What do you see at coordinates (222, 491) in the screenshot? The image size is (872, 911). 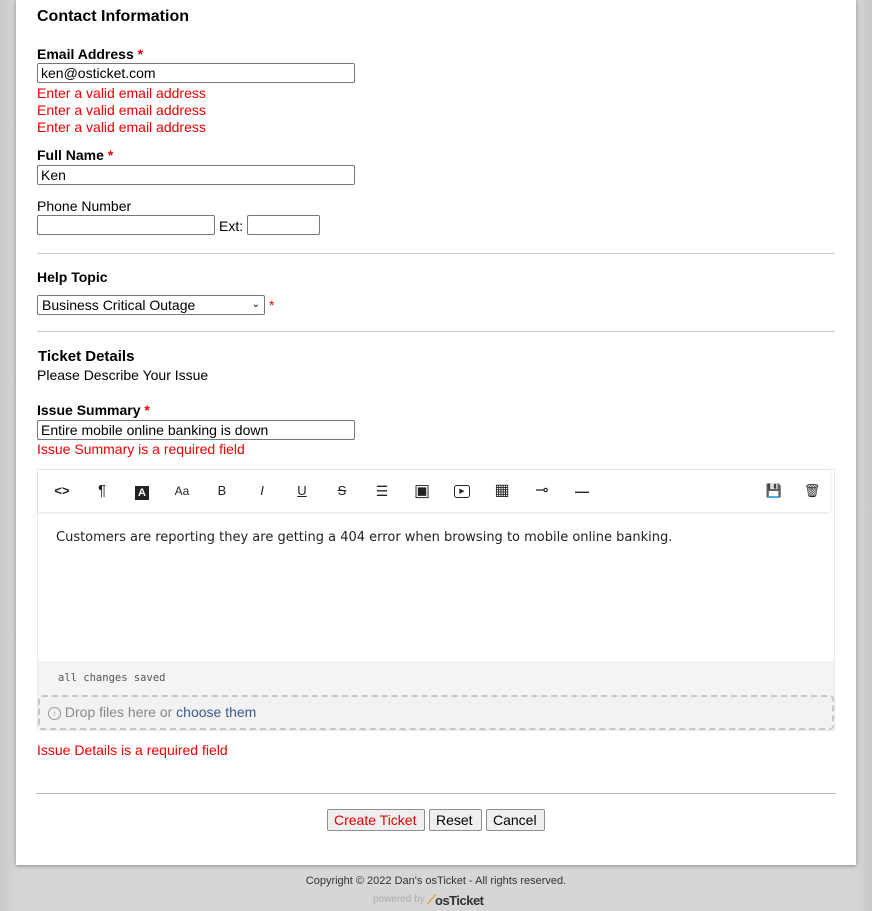 I see `bold-icon: B` at bounding box center [222, 491].